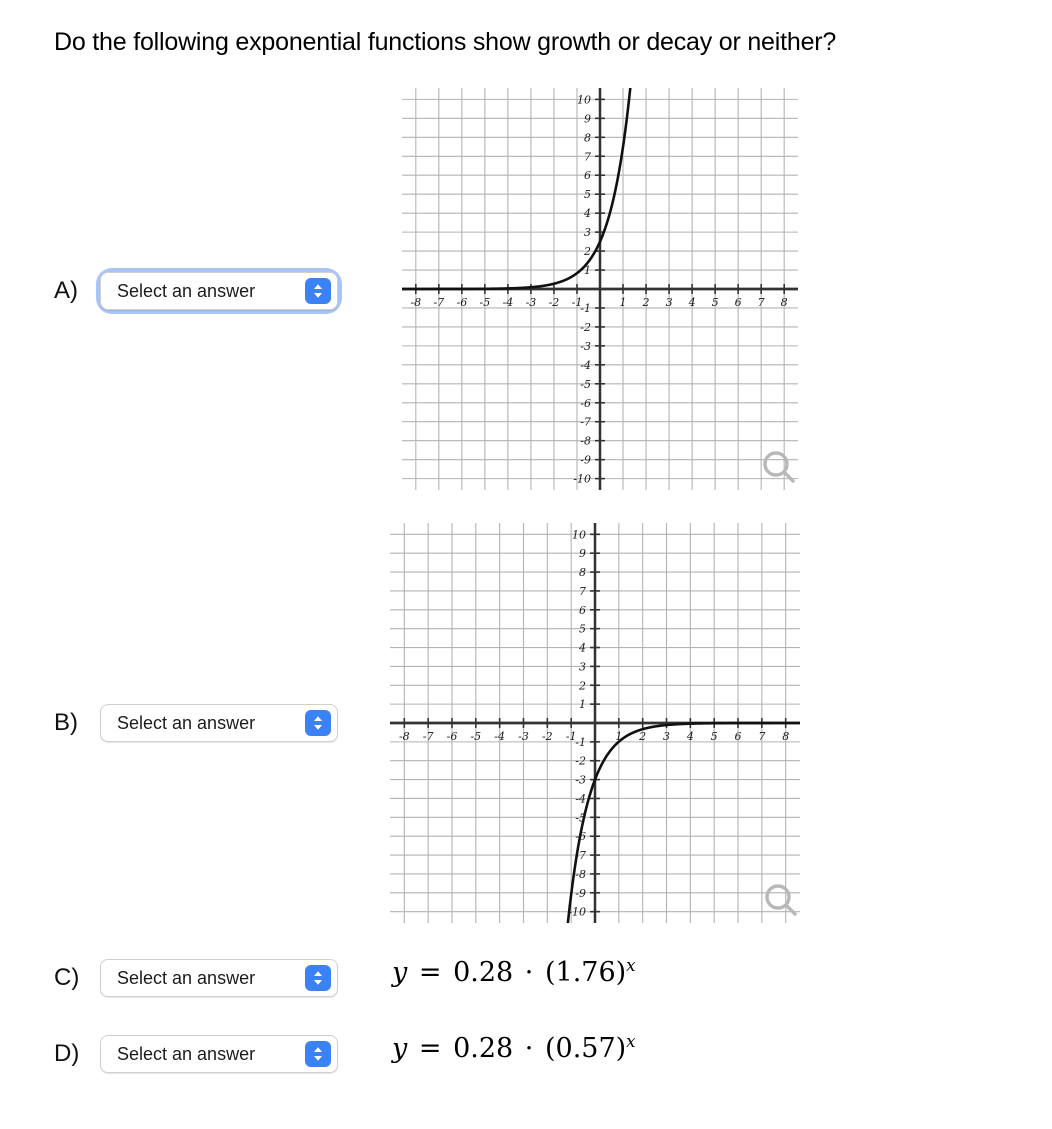 The width and height of the screenshot is (1052, 1129). What do you see at coordinates (582, 591) in the screenshot?
I see `y-tick-label: 7` at bounding box center [582, 591].